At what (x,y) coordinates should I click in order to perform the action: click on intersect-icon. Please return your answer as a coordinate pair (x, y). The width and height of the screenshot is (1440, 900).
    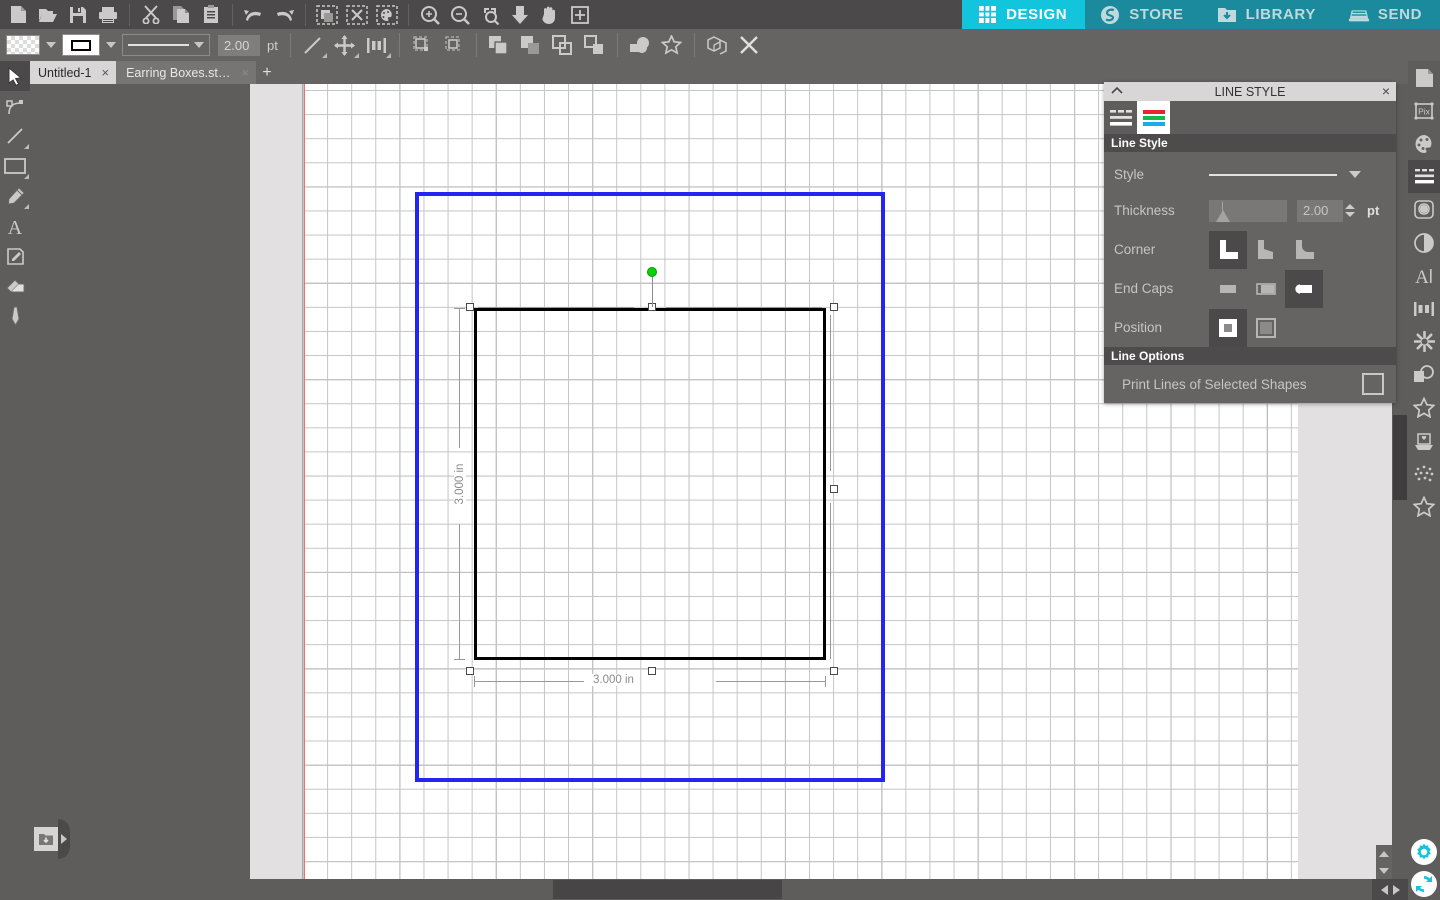
    Looking at the image, I should click on (563, 45).